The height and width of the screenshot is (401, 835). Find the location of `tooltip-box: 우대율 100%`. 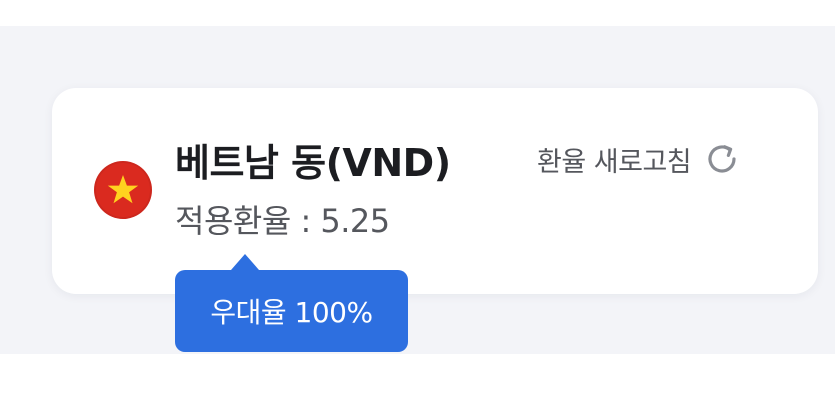

tooltip-box: 우대율 100% is located at coordinates (291, 311).